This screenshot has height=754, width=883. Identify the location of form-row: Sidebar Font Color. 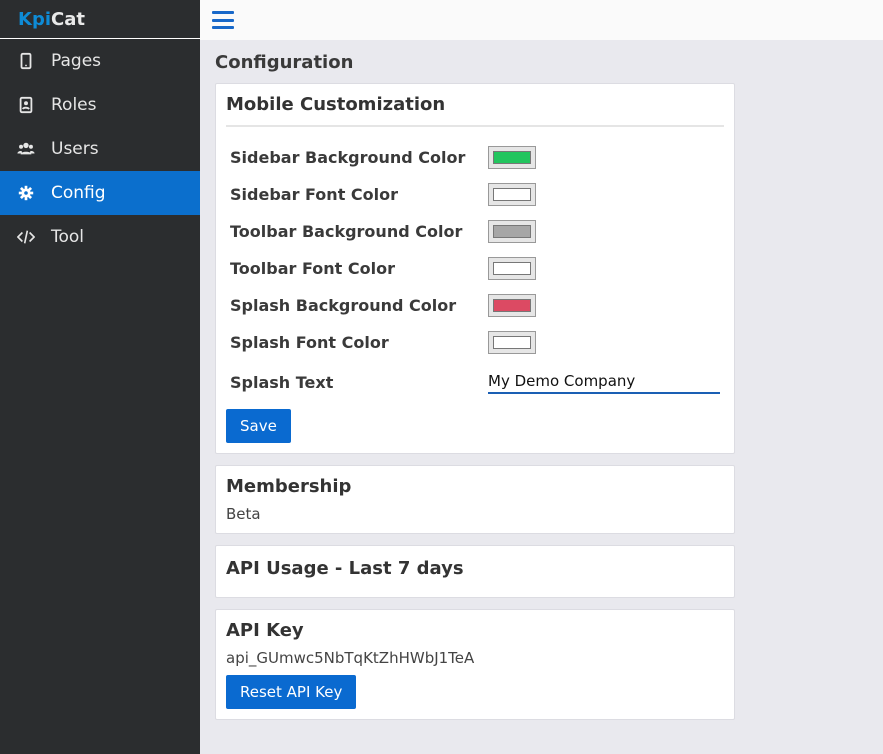
(475, 194).